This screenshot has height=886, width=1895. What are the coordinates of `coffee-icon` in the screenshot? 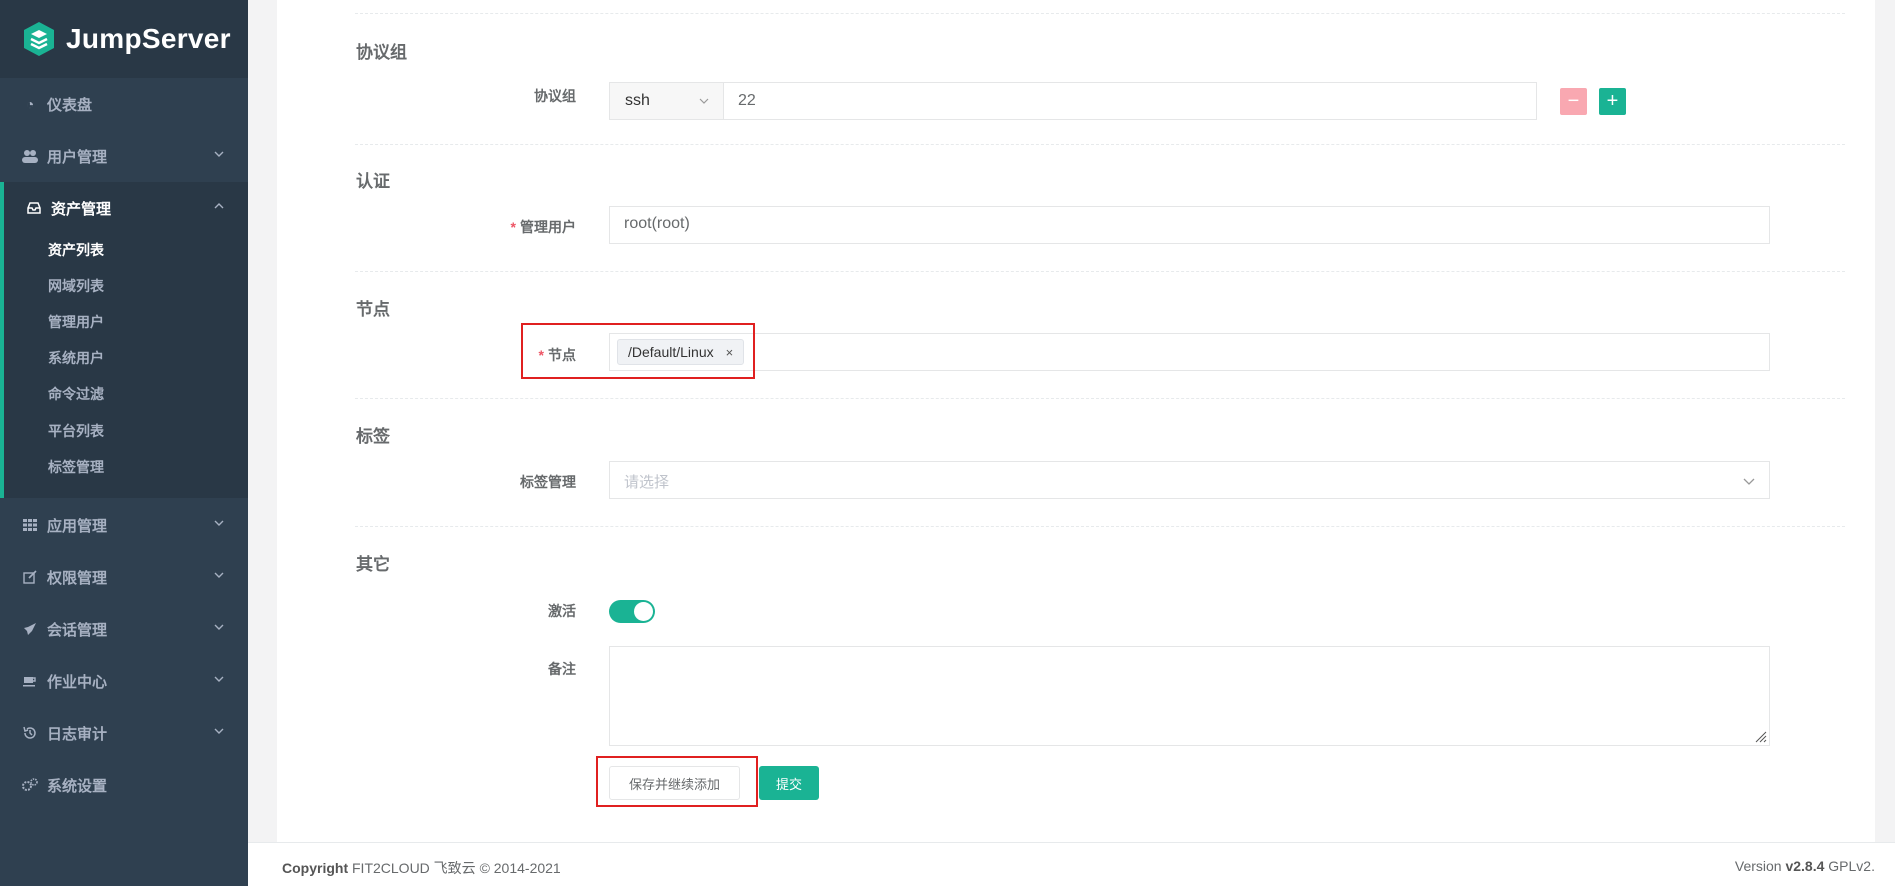 It's located at (30, 681).